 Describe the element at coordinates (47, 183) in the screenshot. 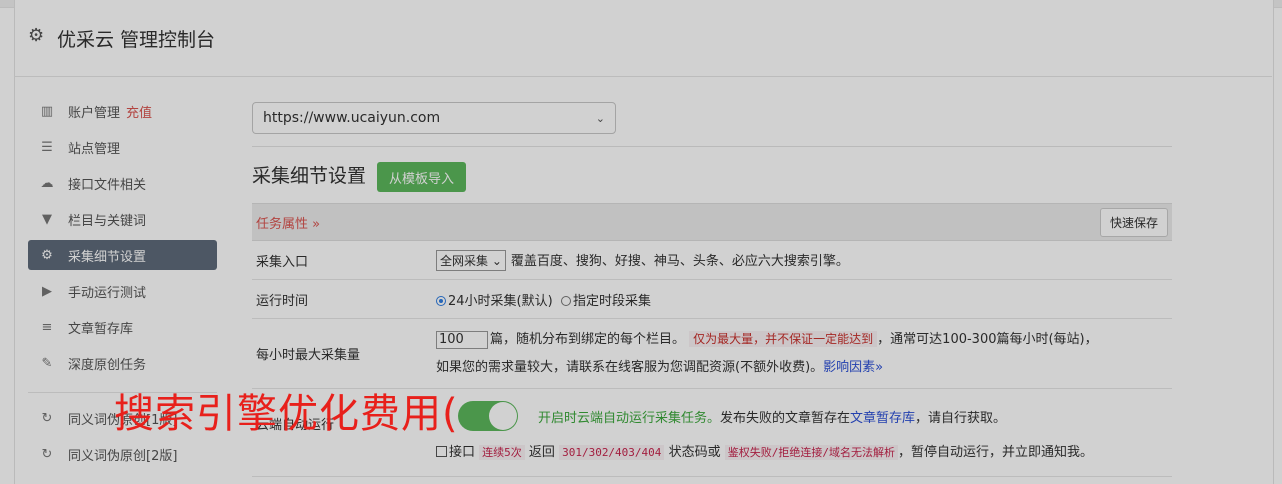

I see `cloud-upload-icon: ☁` at that location.